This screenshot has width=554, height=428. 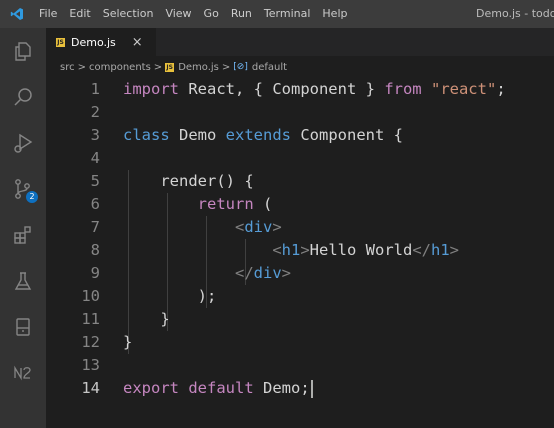 I want to click on code-line: 8 <h1>Hello World</h1>, so click(x=300, y=250).